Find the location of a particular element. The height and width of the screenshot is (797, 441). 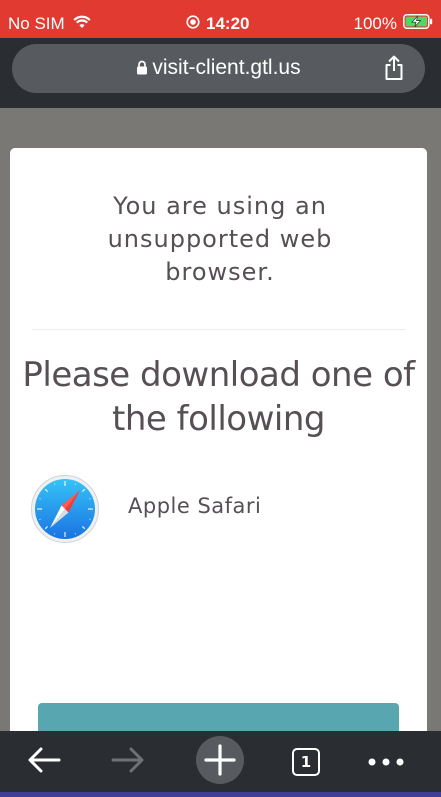

clock-group: 14:20 is located at coordinates (217, 24).